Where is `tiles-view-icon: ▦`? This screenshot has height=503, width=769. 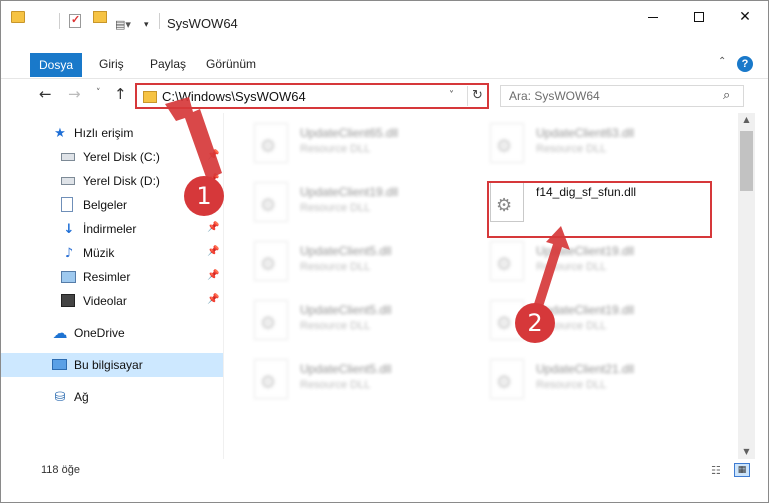
tiles-view-icon: ▦ is located at coordinates (742, 470).